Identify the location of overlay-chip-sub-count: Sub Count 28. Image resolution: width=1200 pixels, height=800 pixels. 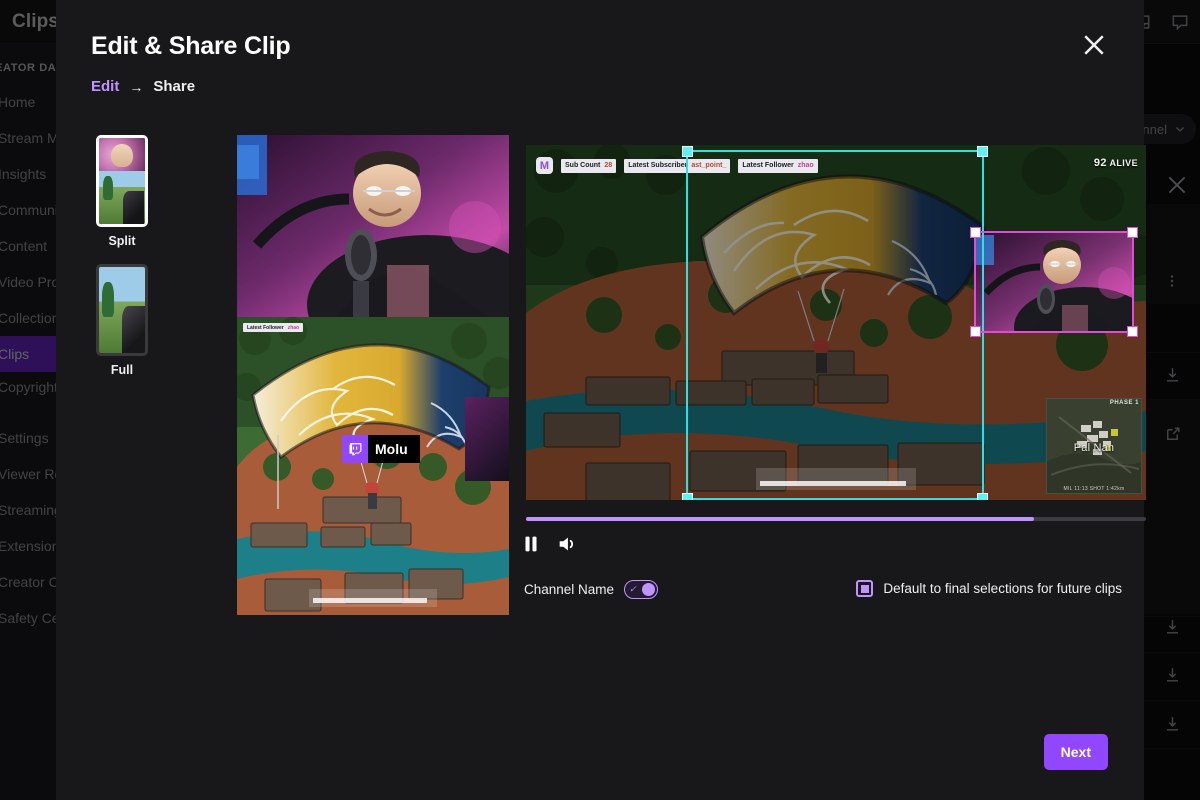
(589, 165).